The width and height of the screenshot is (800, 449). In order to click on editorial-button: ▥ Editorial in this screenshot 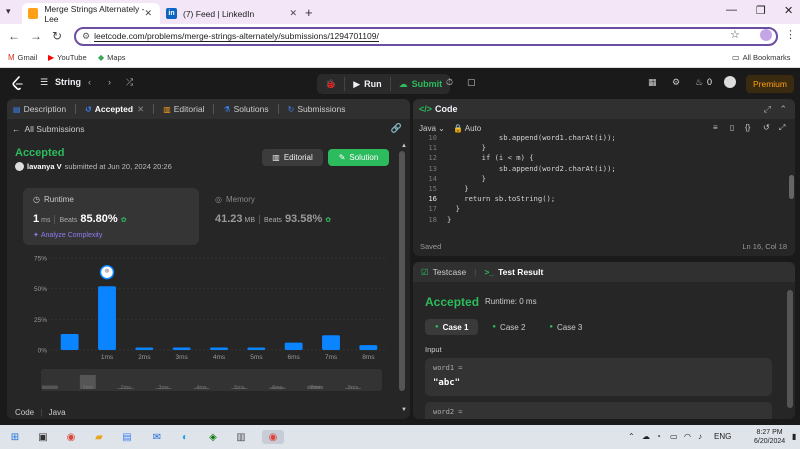, I will do `click(292, 157)`.